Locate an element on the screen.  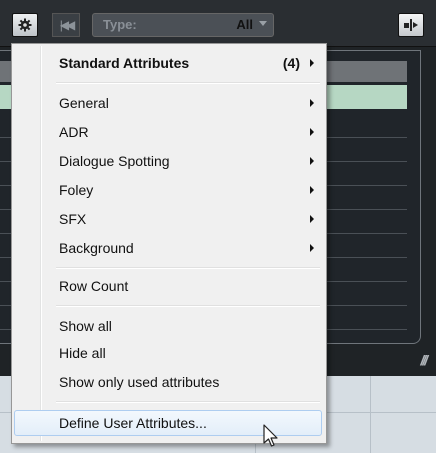
menu-item-foley: Foley is located at coordinates (168, 190).